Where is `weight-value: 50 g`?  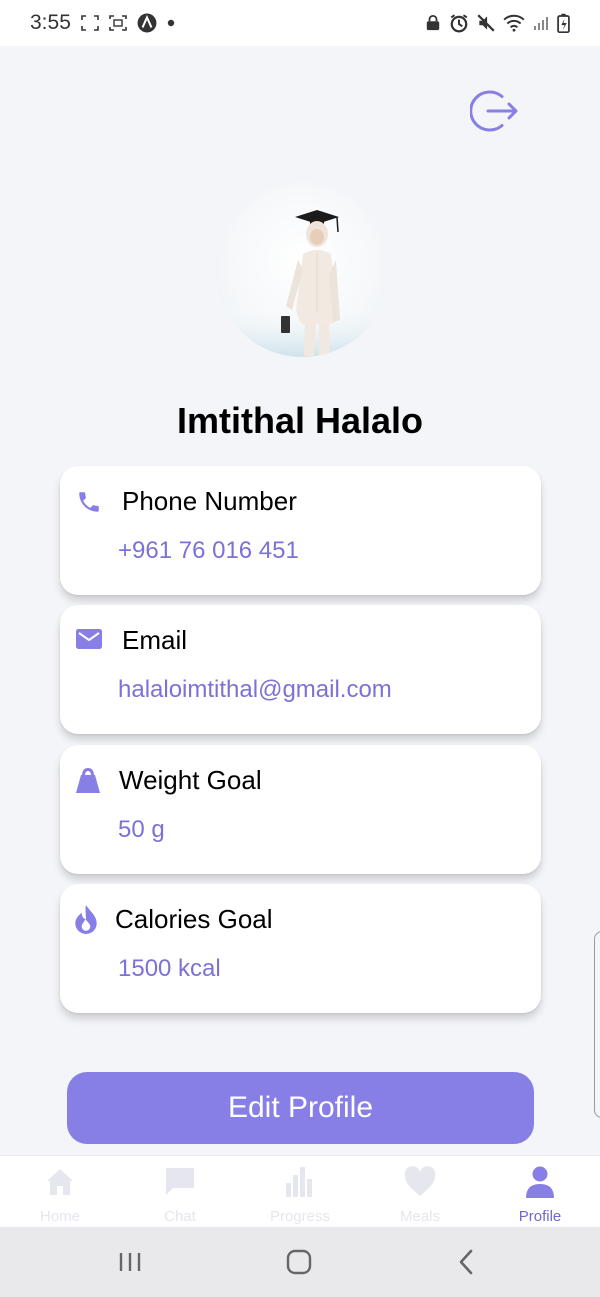
weight-value: 50 g is located at coordinates (141, 829).